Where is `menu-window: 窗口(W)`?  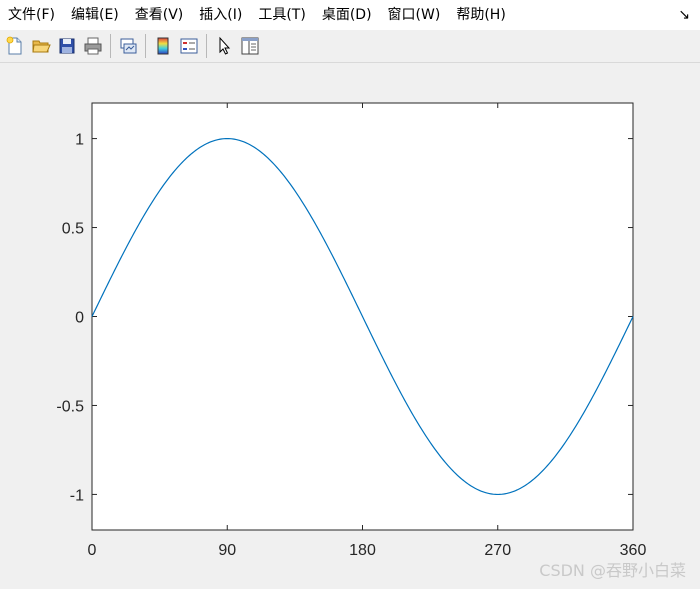
menu-window: 窗口(W) is located at coordinates (414, 15).